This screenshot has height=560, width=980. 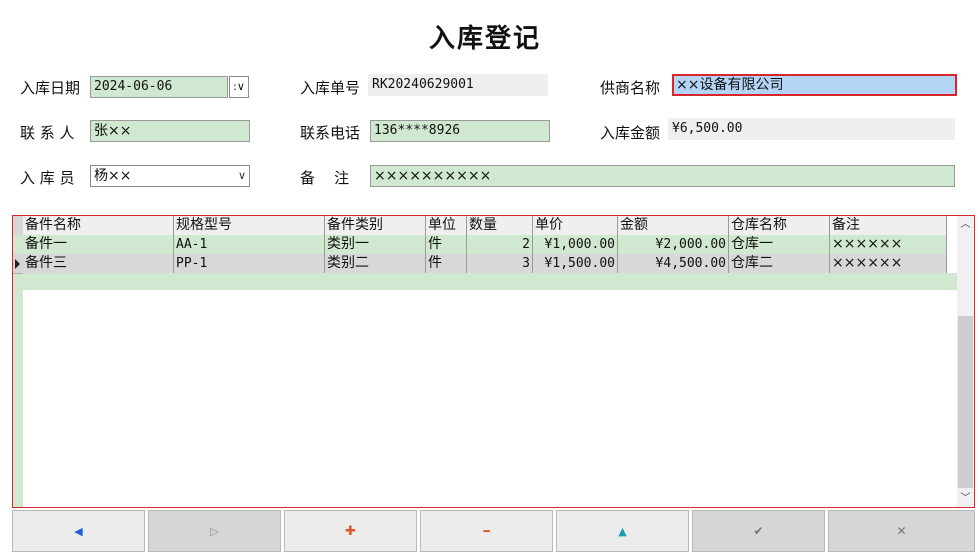 I want to click on table-cell: 备件三, so click(x=98, y=264).